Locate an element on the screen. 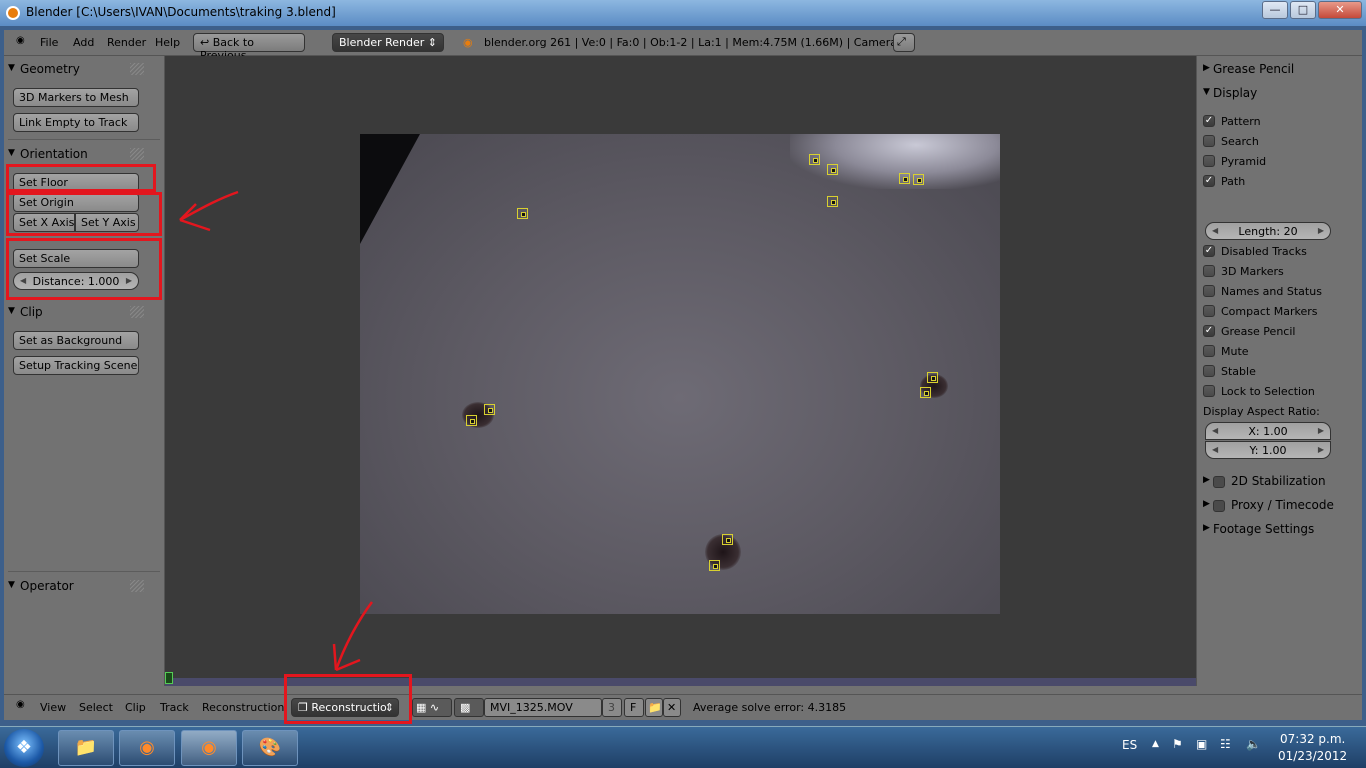 The height and width of the screenshot is (768, 1366). checkbox-path: ✓ Path is located at coordinates (1224, 181).